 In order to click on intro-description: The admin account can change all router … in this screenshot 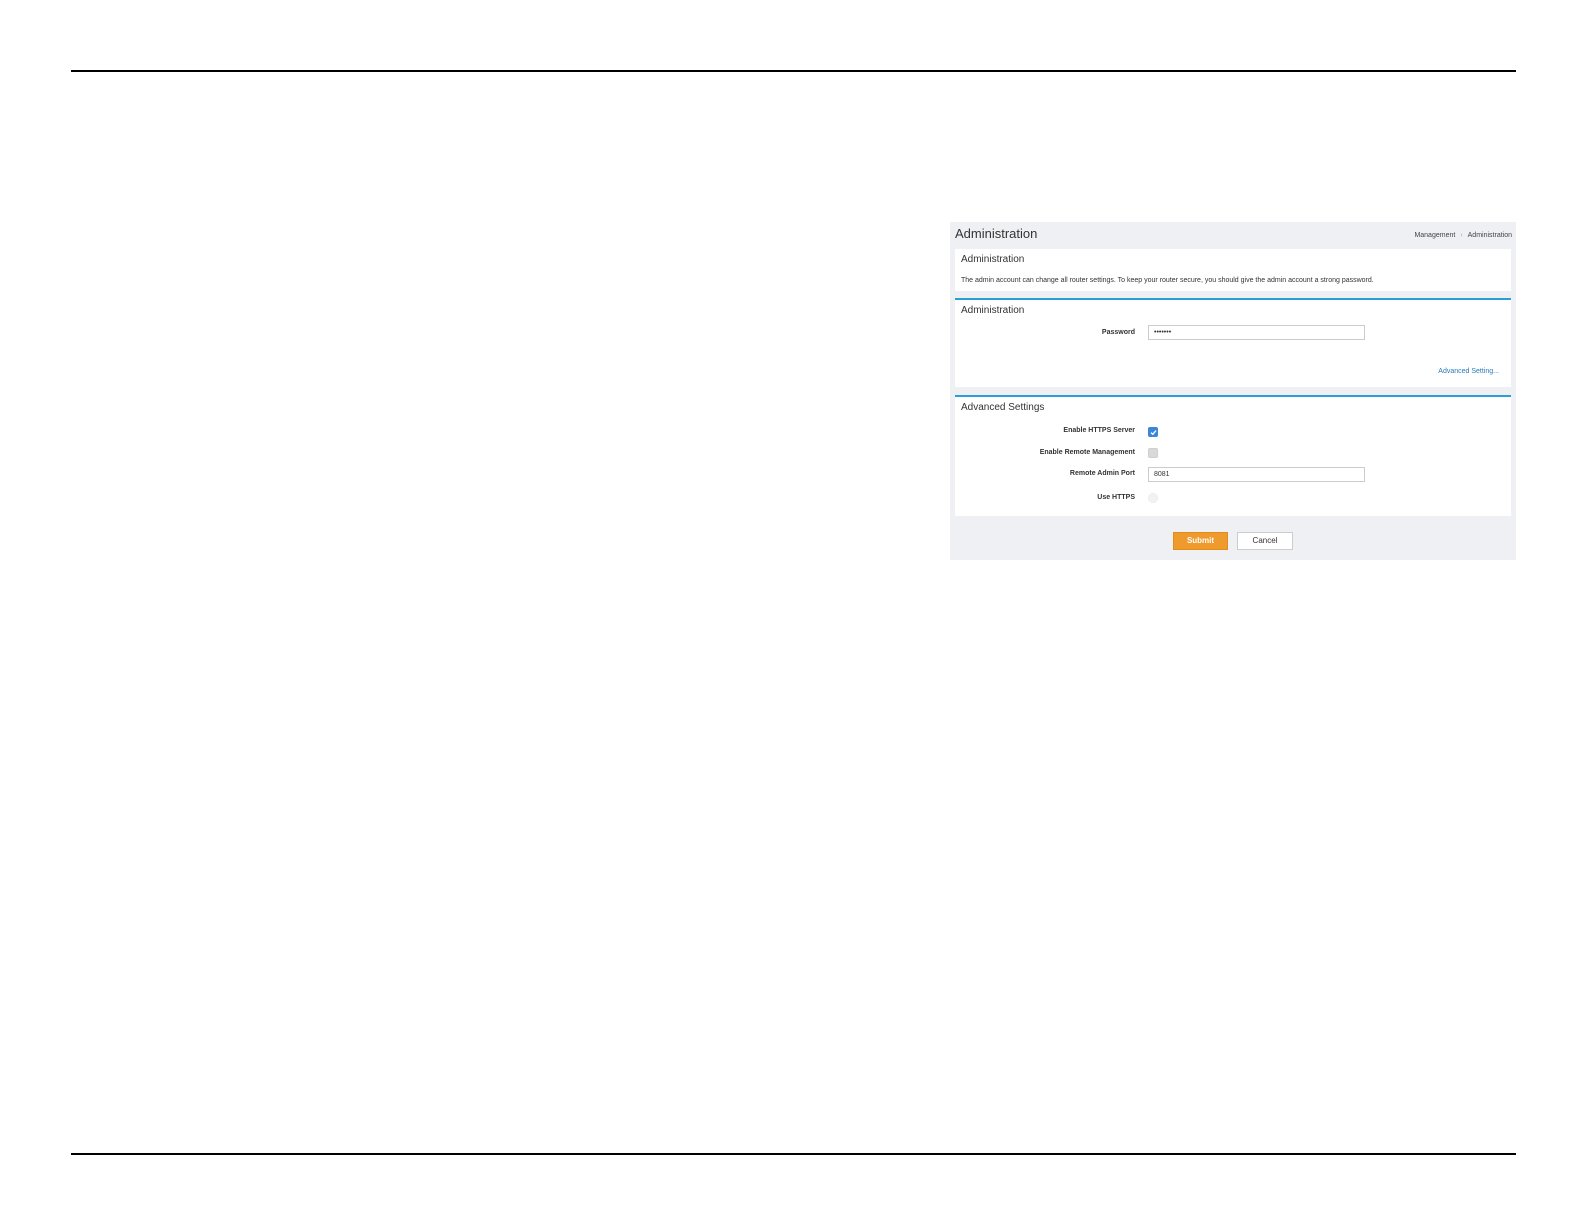, I will do `click(1167, 280)`.